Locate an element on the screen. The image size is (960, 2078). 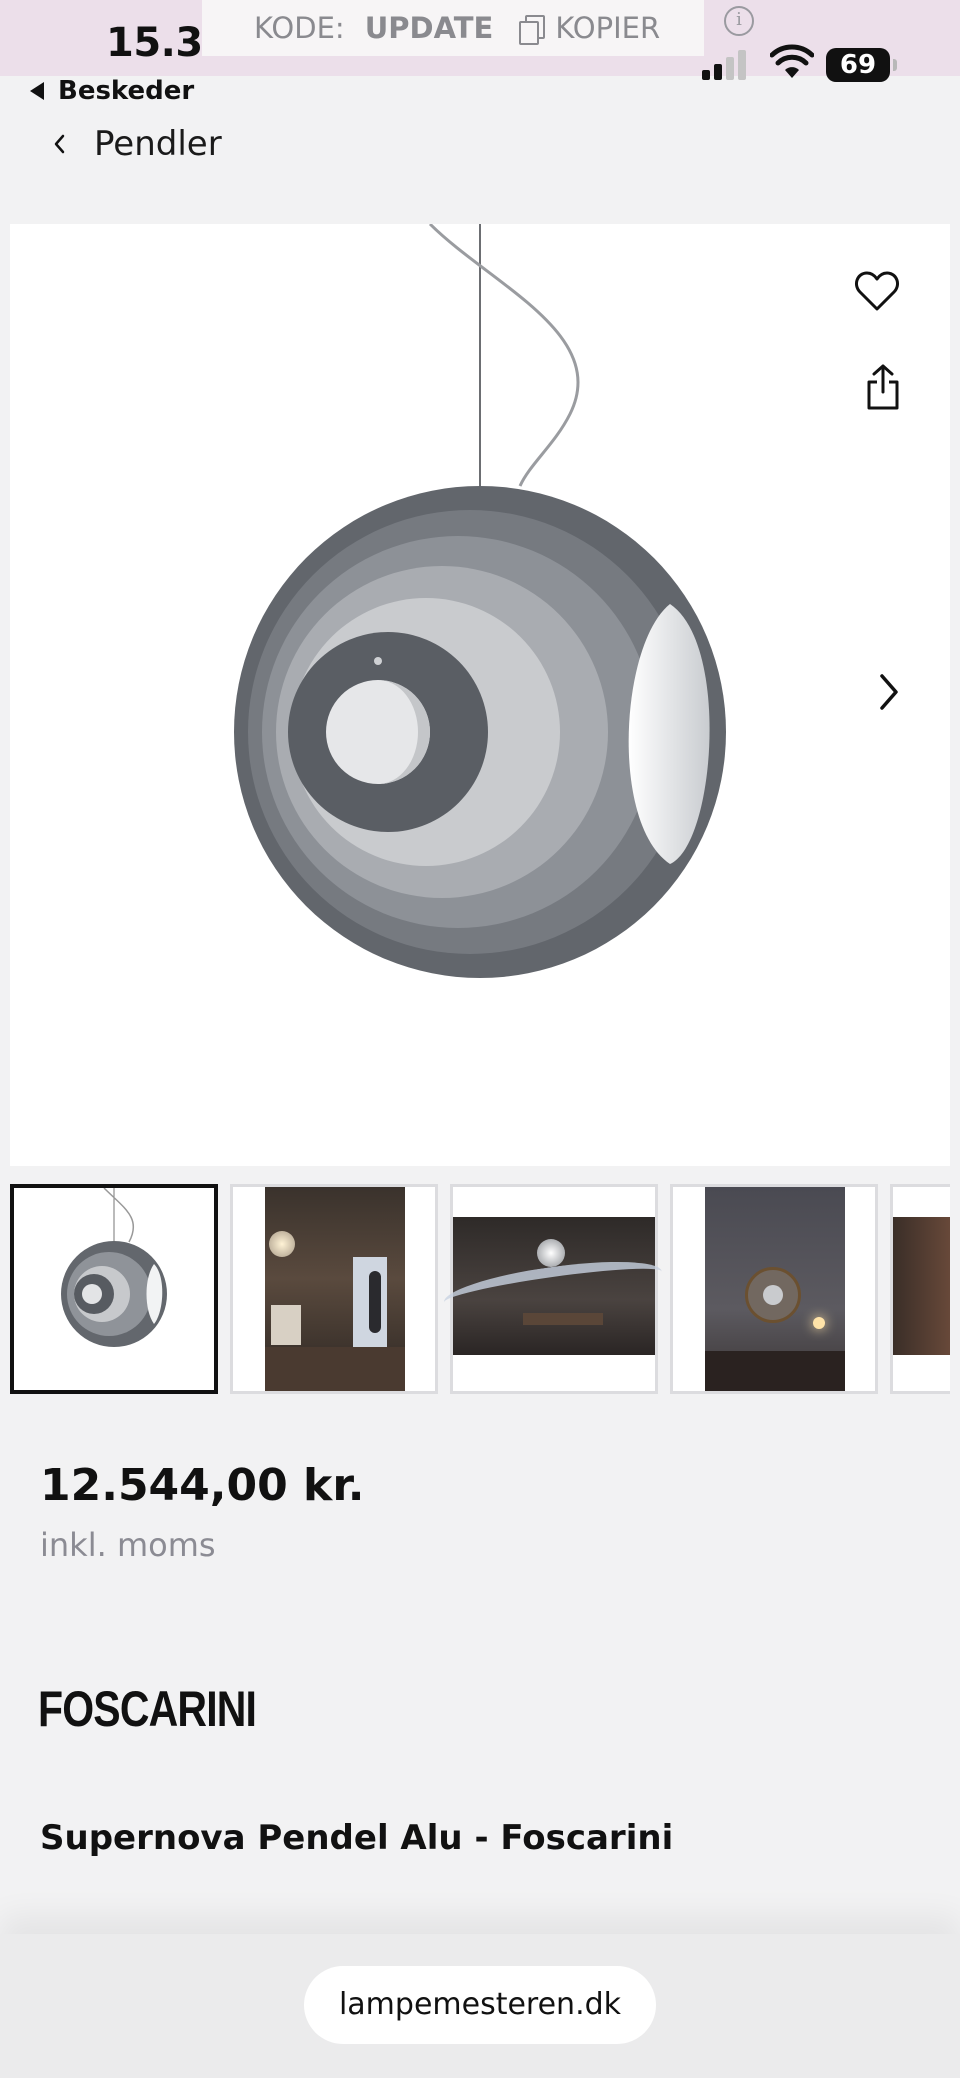
wifi-icon is located at coordinates (792, 61).